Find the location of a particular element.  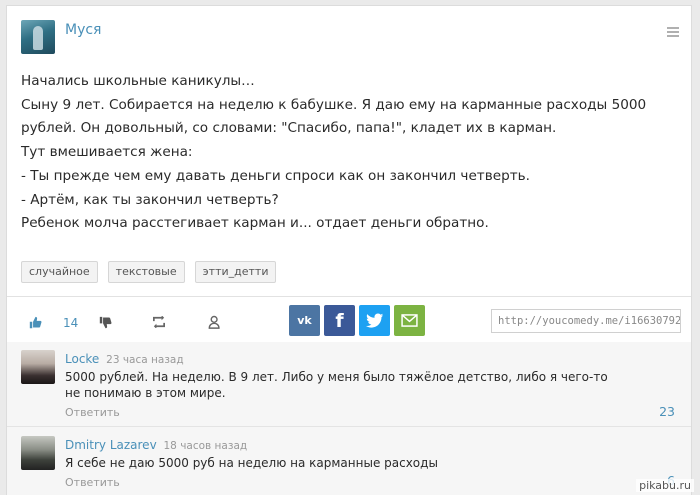

commenter-name: Dmitry Lazarev is located at coordinates (111, 445).